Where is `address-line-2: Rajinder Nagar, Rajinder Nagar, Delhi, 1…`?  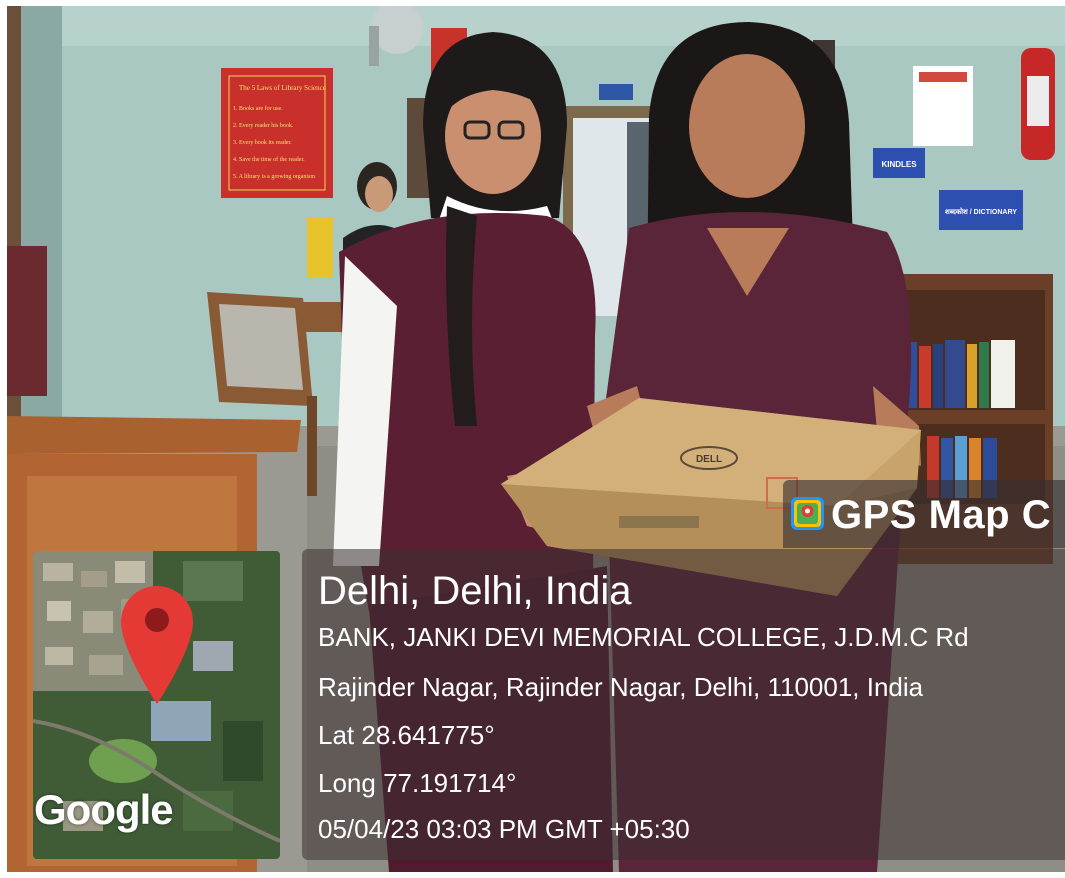
address-line-2: Rajinder Nagar, Rajinder Nagar, Delhi, 1… is located at coordinates (621, 687).